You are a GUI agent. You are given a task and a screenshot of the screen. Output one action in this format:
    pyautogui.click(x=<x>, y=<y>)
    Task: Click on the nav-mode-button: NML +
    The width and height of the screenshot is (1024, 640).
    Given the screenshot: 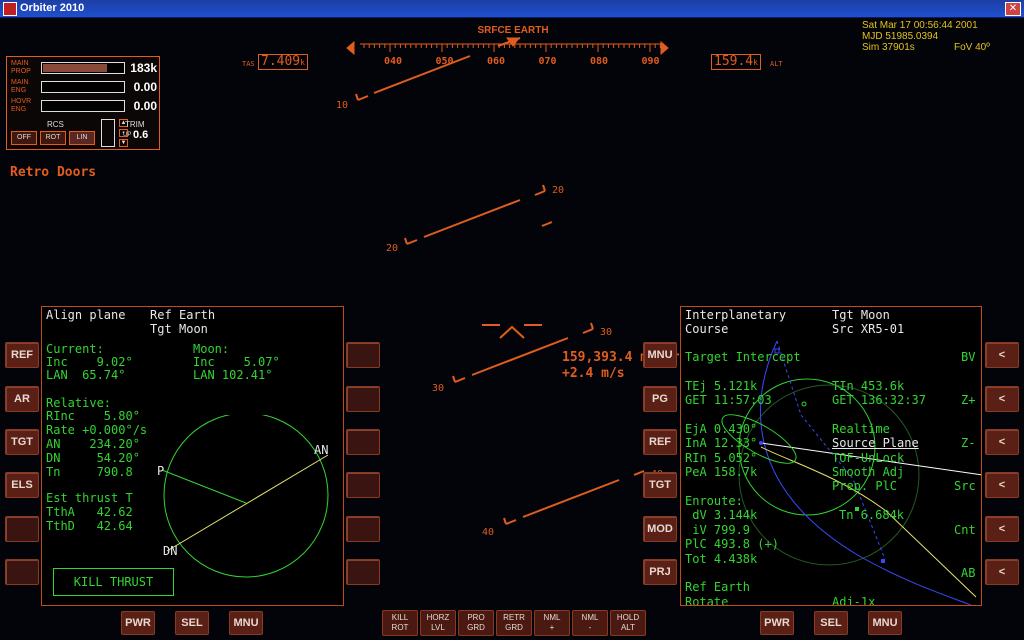 What is the action you would take?
    pyautogui.click(x=552, y=623)
    